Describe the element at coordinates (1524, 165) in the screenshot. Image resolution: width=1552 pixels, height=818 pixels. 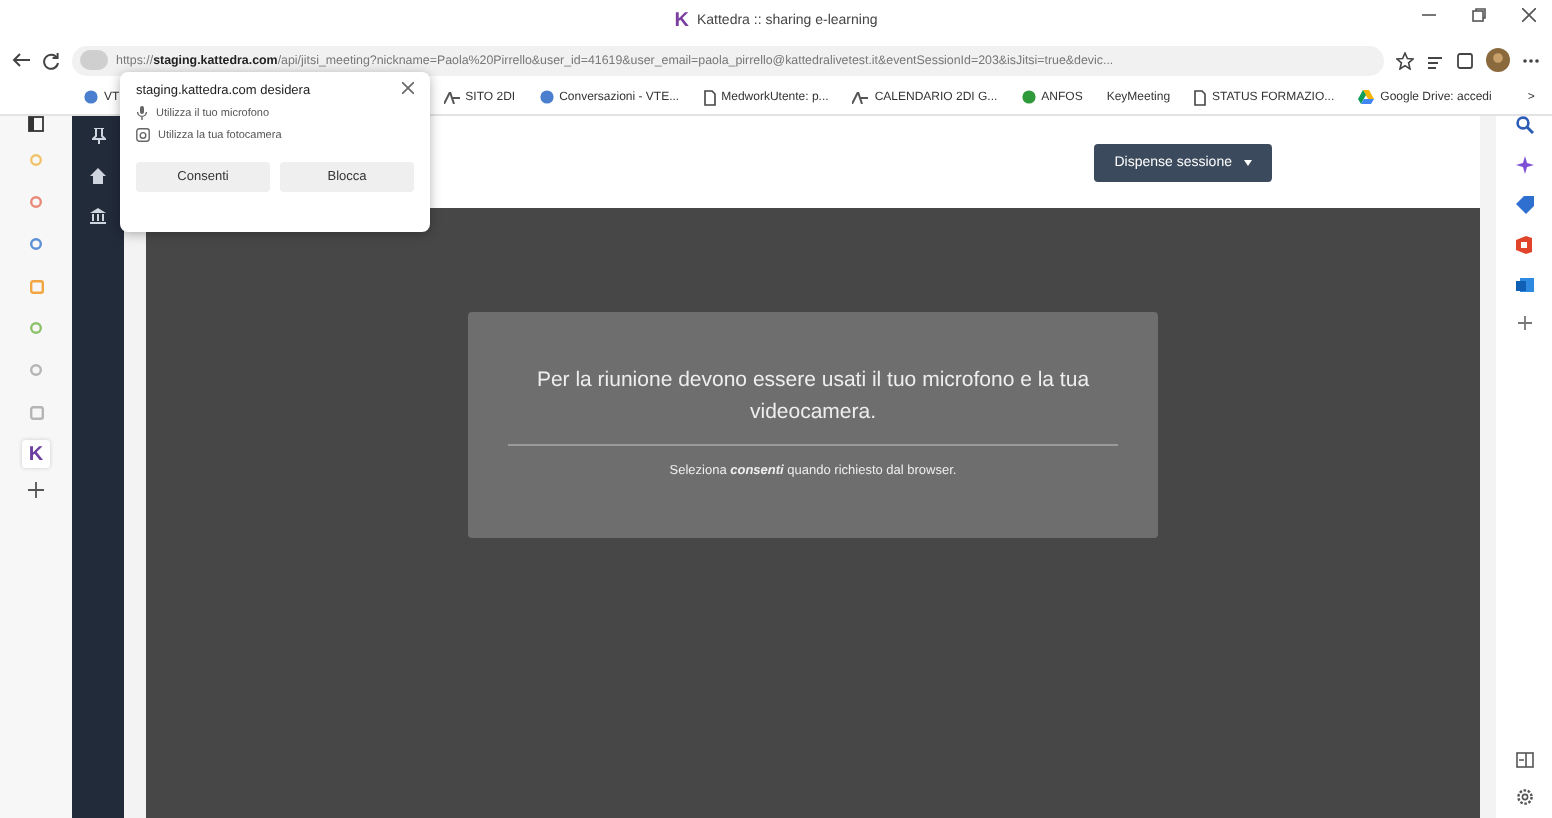
I see `sparkle-icon` at that location.